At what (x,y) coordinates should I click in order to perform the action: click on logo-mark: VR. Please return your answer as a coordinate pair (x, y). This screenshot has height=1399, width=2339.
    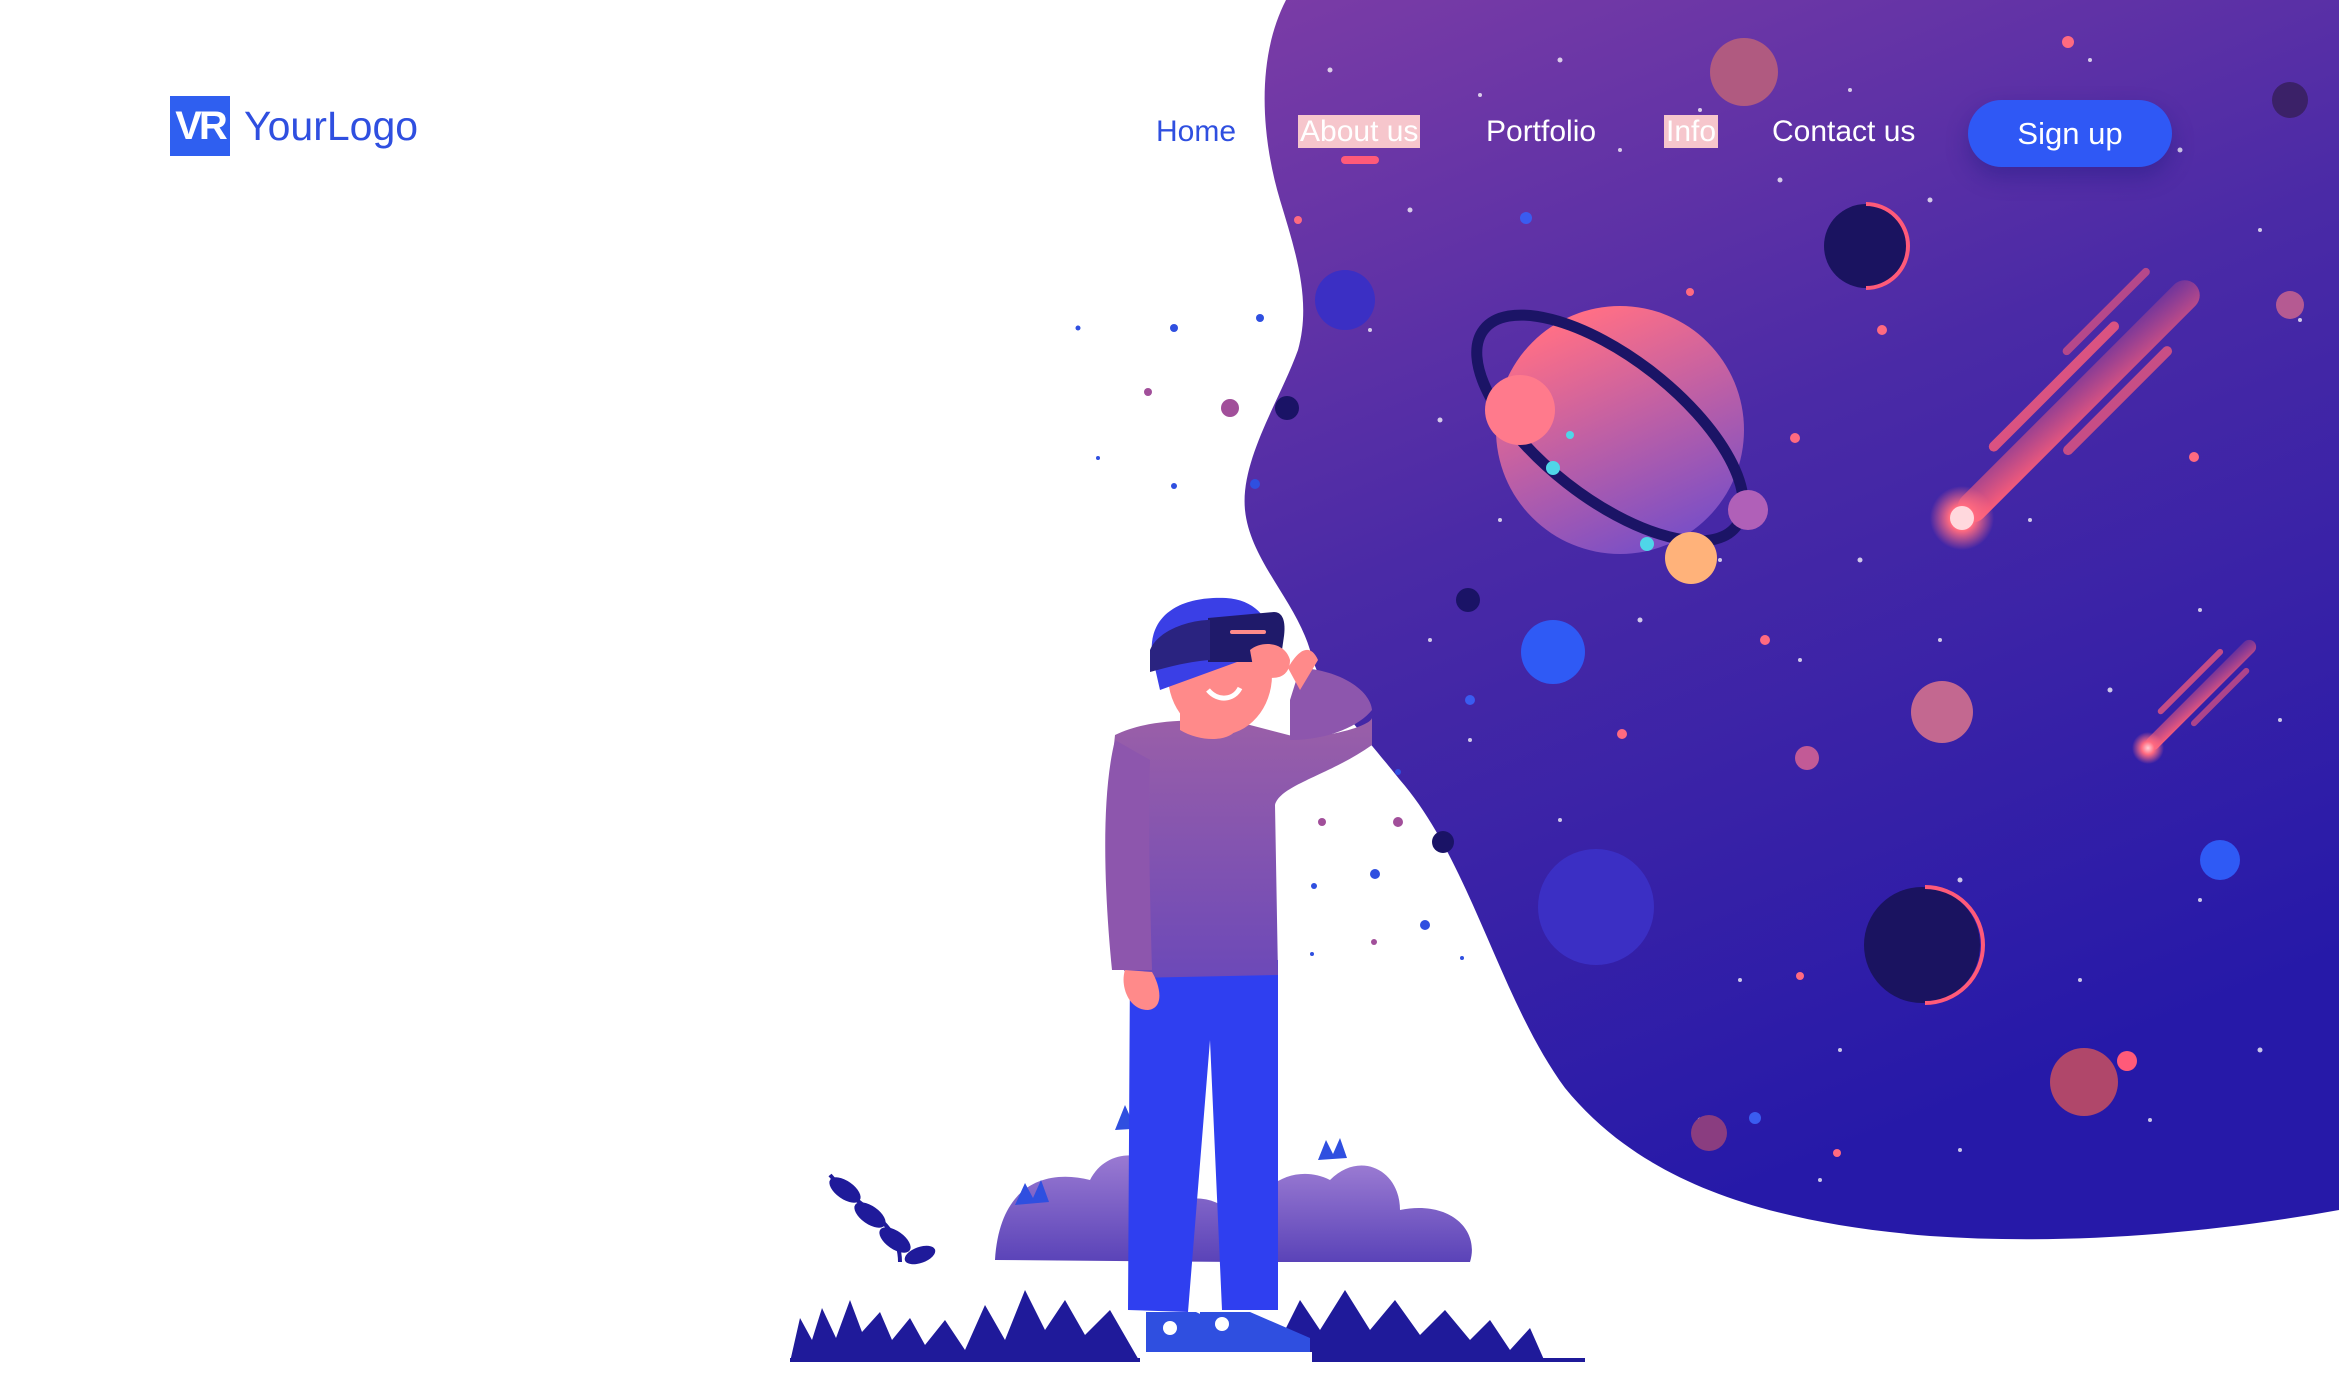
    Looking at the image, I should click on (200, 126).